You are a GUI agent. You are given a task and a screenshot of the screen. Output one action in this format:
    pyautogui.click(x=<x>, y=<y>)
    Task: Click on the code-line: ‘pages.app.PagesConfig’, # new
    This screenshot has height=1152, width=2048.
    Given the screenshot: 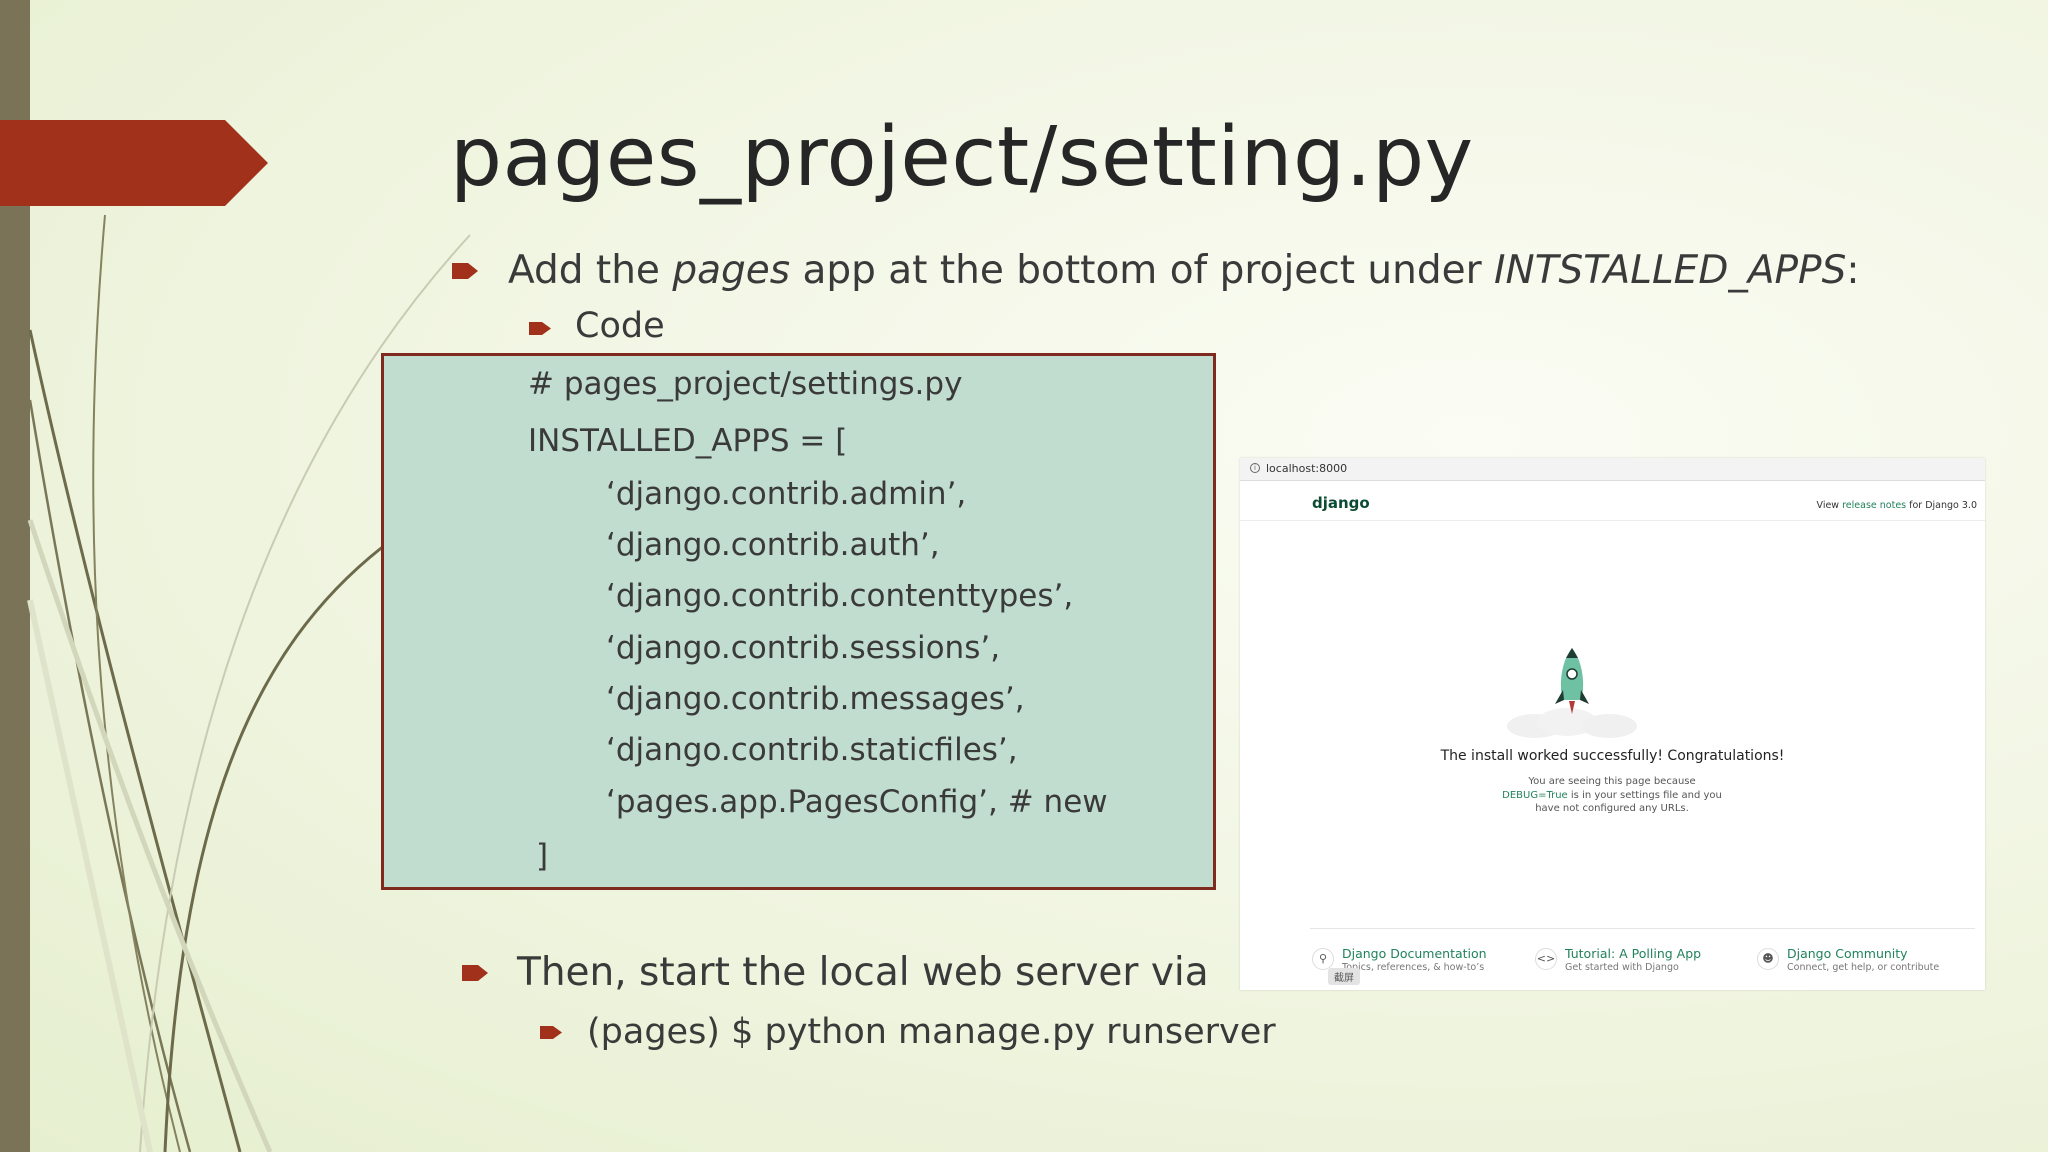 What is the action you would take?
    pyautogui.click(x=857, y=802)
    